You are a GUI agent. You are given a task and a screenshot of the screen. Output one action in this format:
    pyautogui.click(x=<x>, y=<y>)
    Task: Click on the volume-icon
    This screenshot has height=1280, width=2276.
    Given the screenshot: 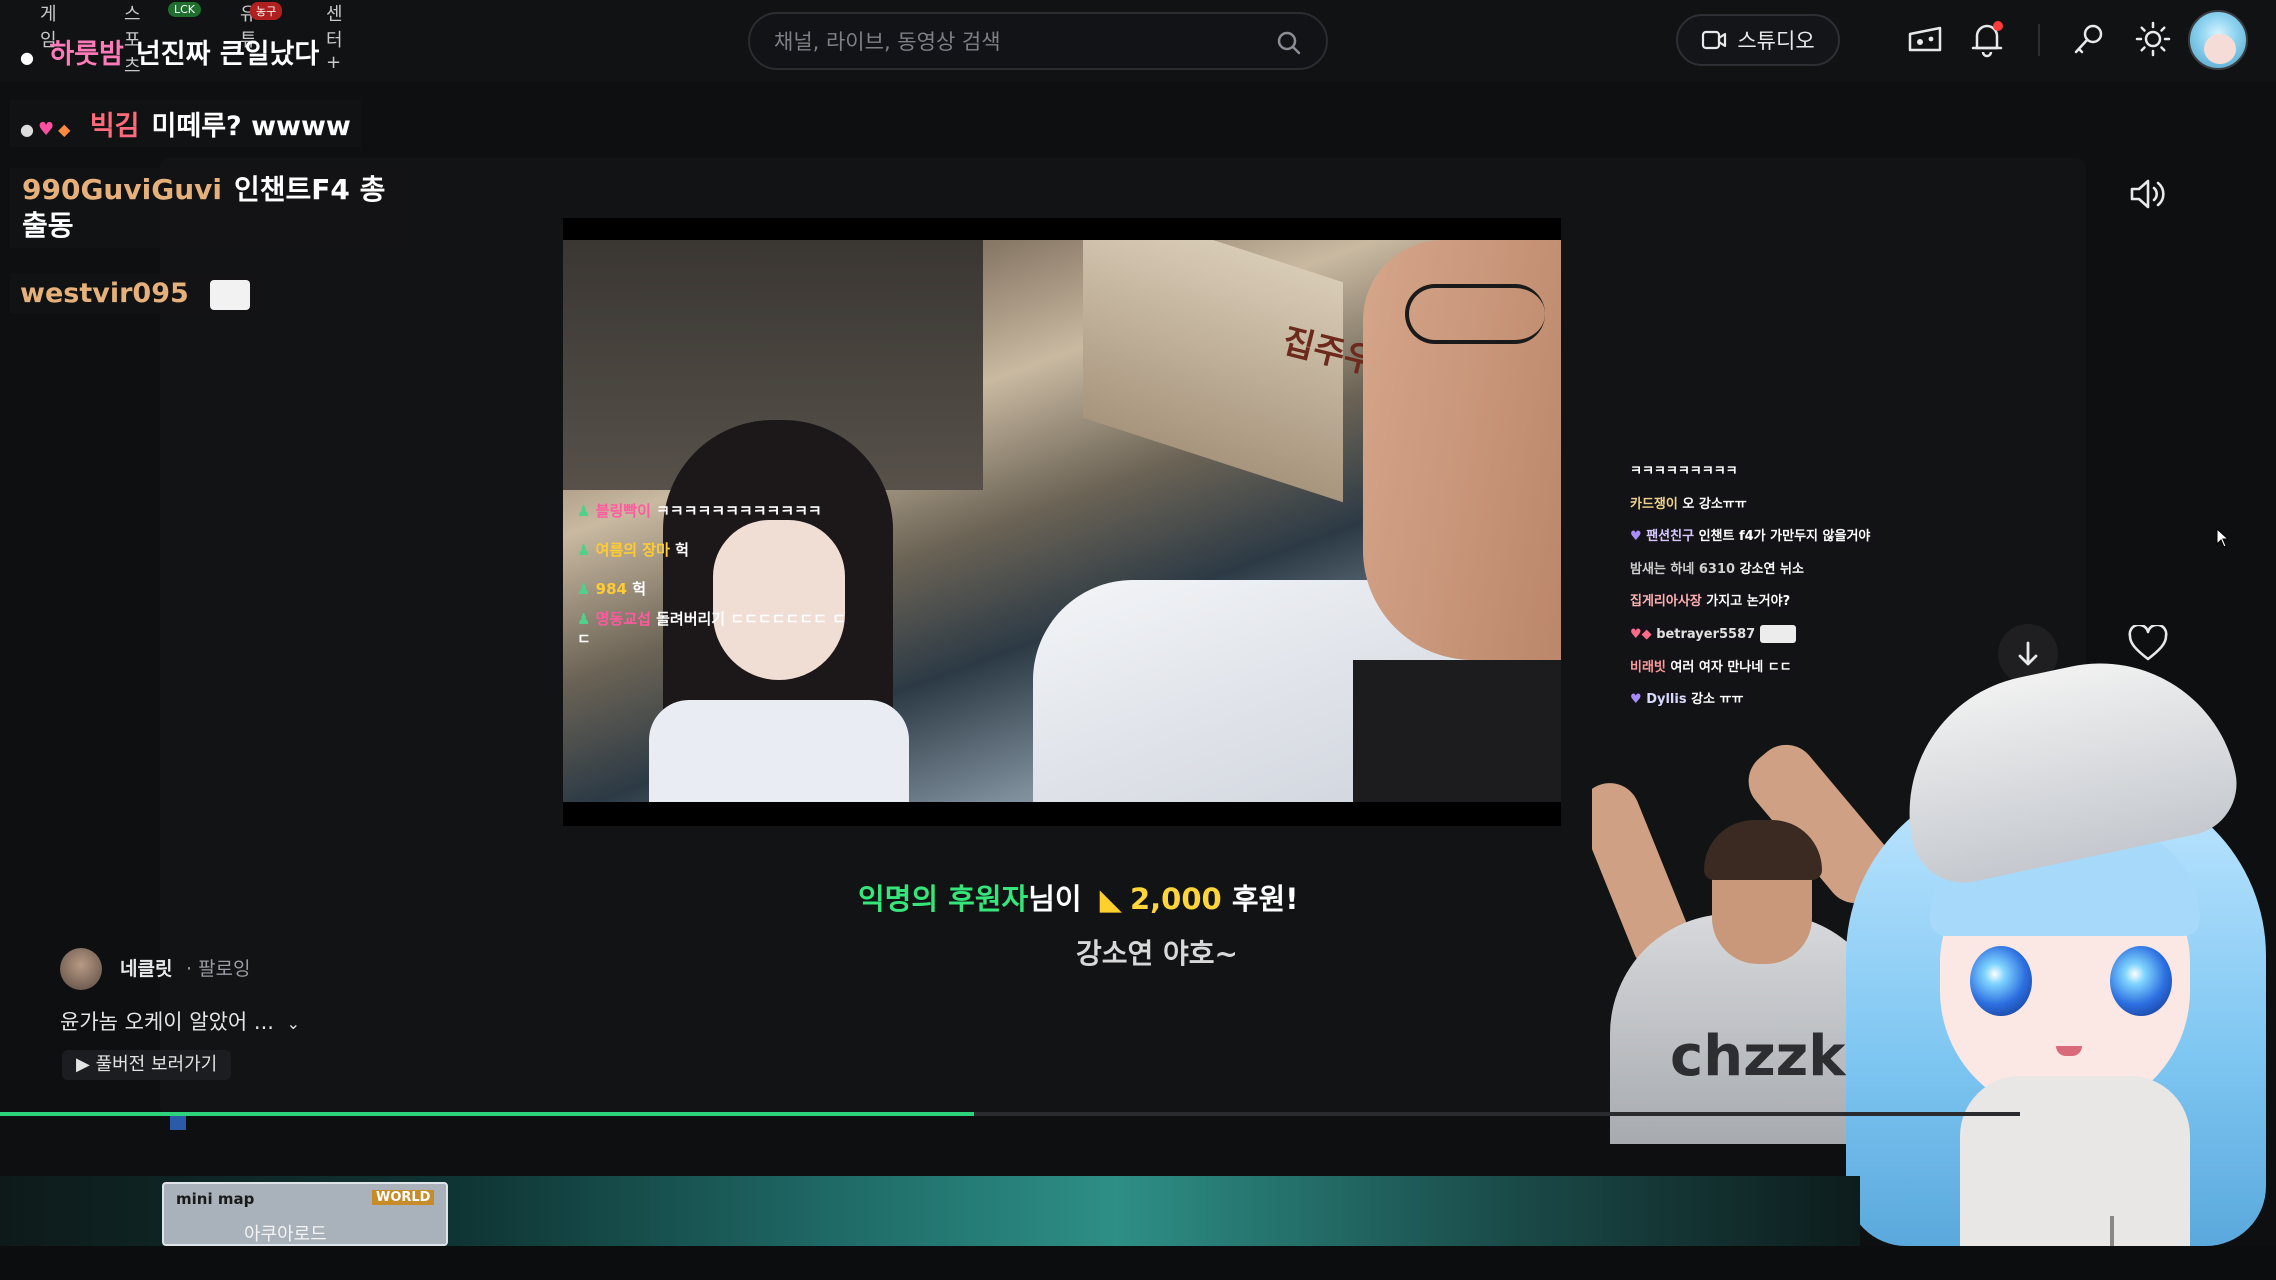 What is the action you would take?
    pyautogui.click(x=2147, y=194)
    